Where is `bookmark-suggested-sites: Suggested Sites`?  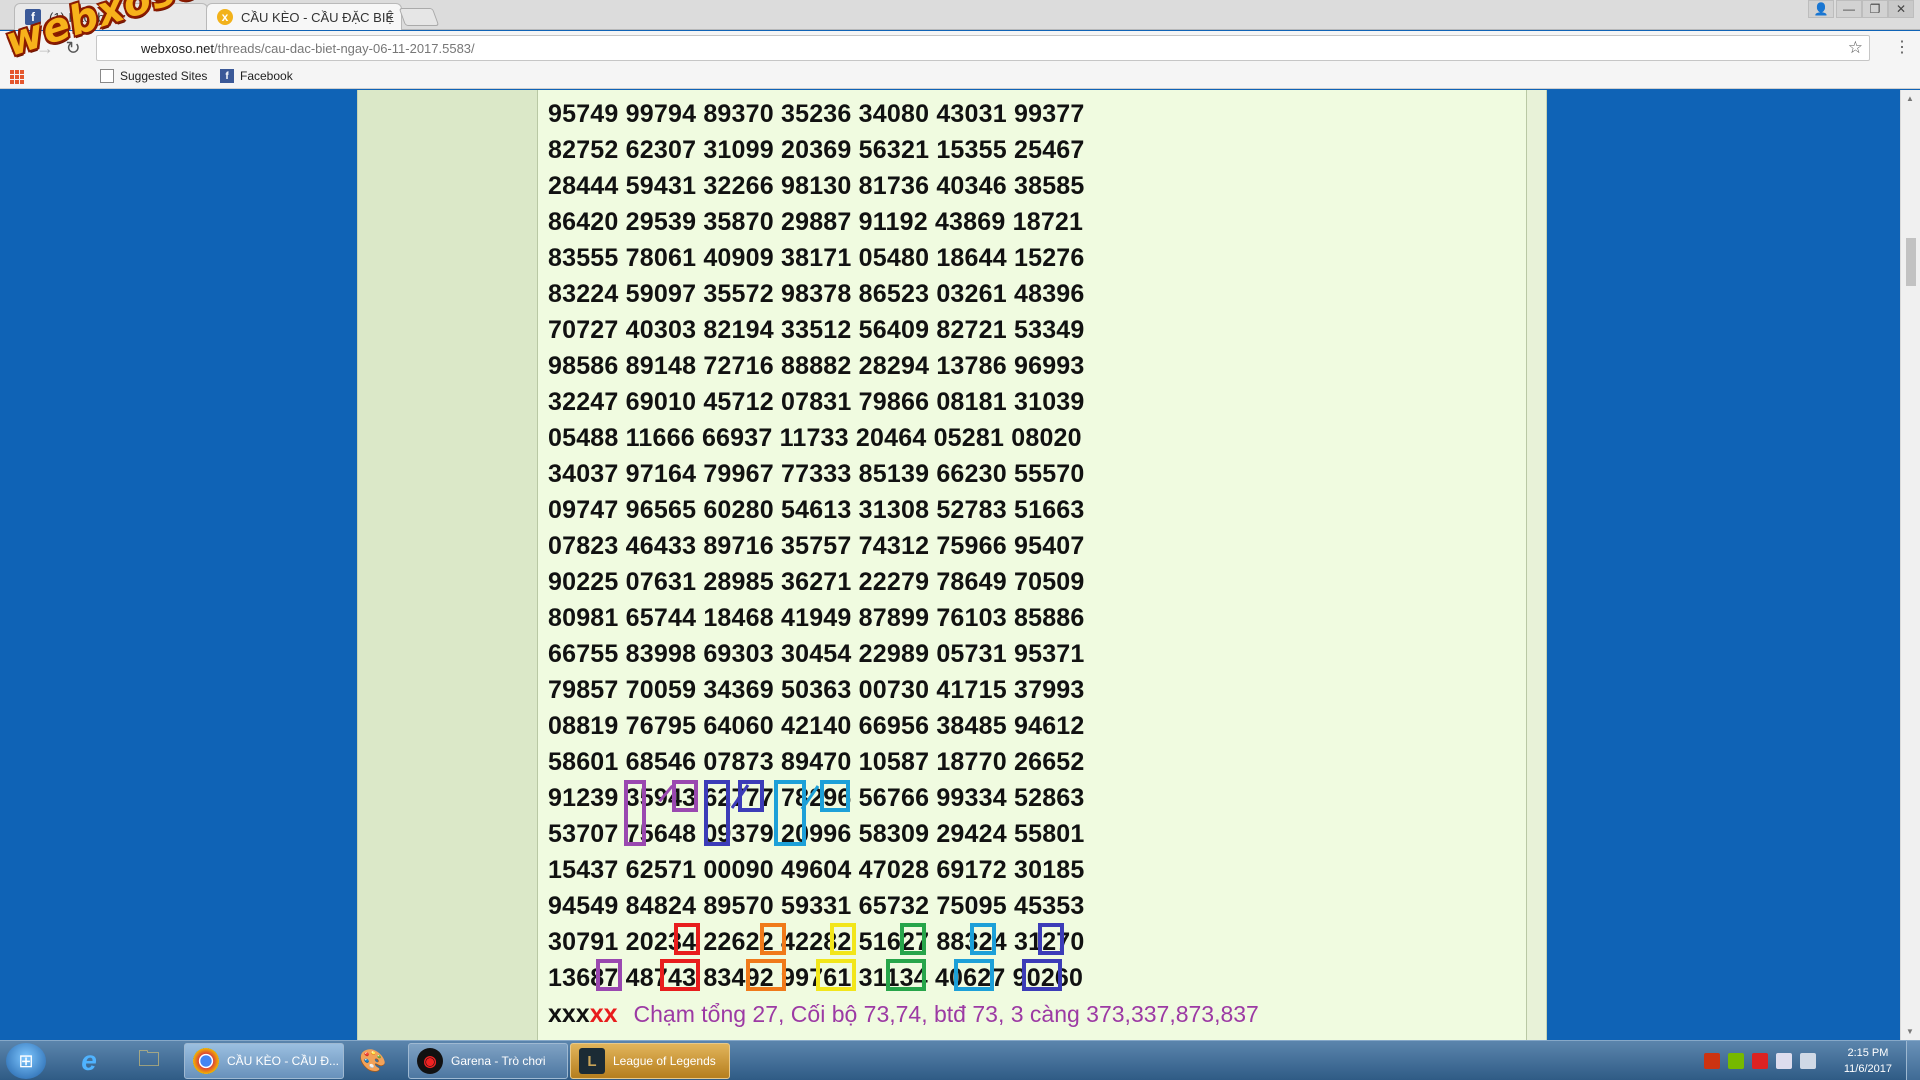 bookmark-suggested-sites: Suggested Sites is located at coordinates (153, 76).